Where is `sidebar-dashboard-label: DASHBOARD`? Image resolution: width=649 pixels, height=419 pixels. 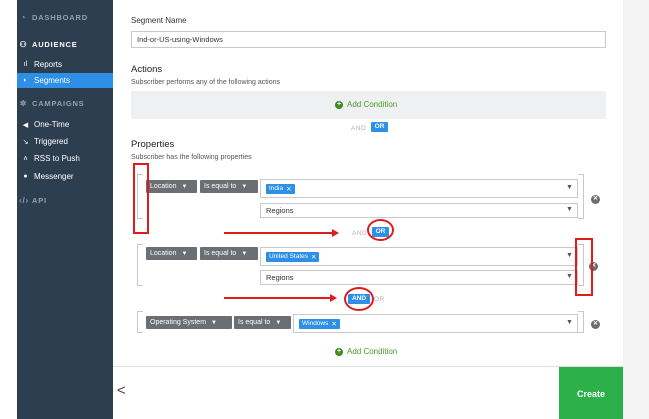
sidebar-dashboard-label: DASHBOARD is located at coordinates (60, 17).